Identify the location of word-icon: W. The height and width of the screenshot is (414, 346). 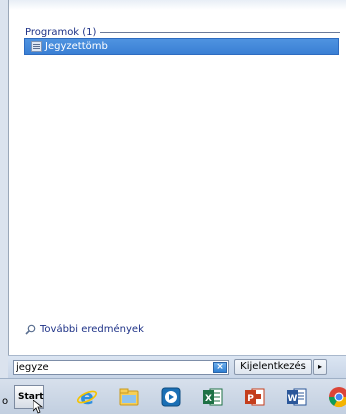
(297, 397).